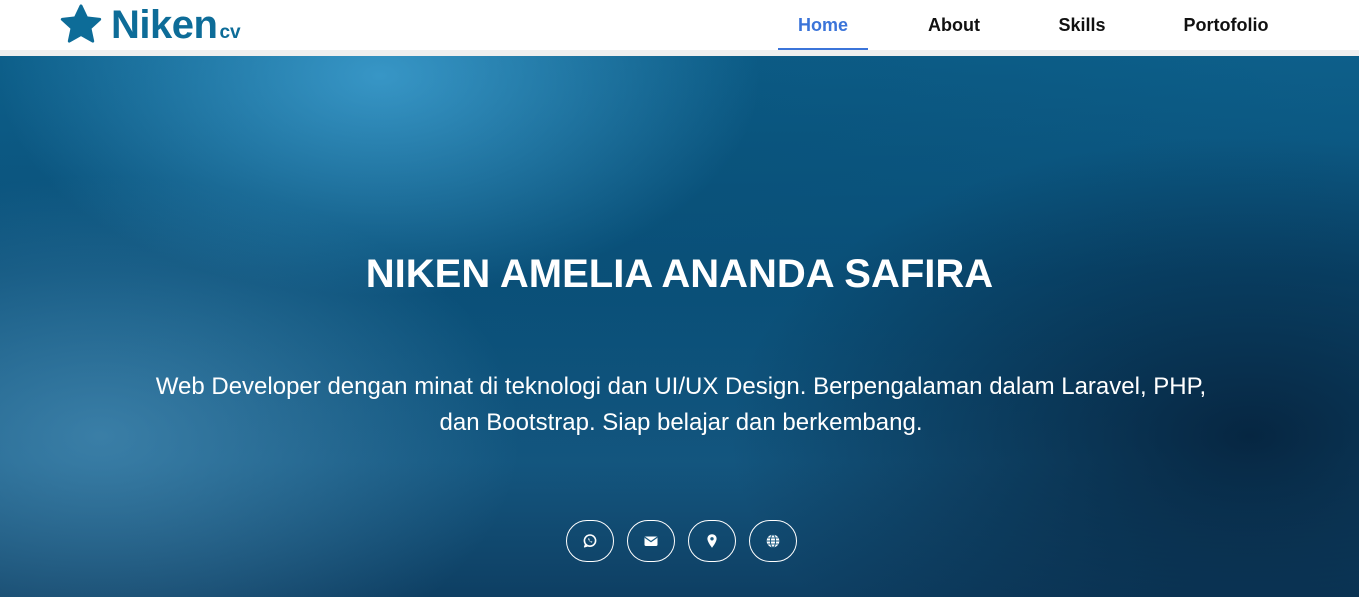 The image size is (1359, 597). I want to click on brand-logo: Niken cv, so click(150, 25).